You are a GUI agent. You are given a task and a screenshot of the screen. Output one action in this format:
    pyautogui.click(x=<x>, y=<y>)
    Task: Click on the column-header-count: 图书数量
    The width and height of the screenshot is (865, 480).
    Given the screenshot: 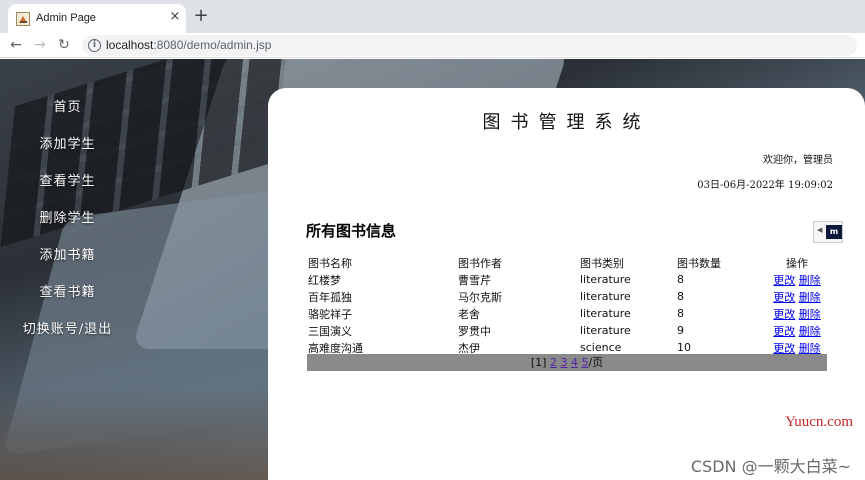 What is the action you would take?
    pyautogui.click(x=699, y=263)
    